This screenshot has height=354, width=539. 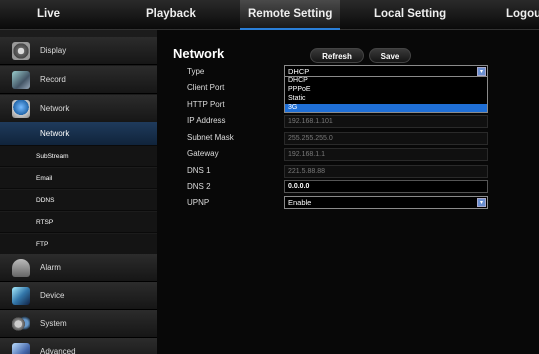 I want to click on sidebar-subitem-ddns: DDNS, so click(x=78, y=200).